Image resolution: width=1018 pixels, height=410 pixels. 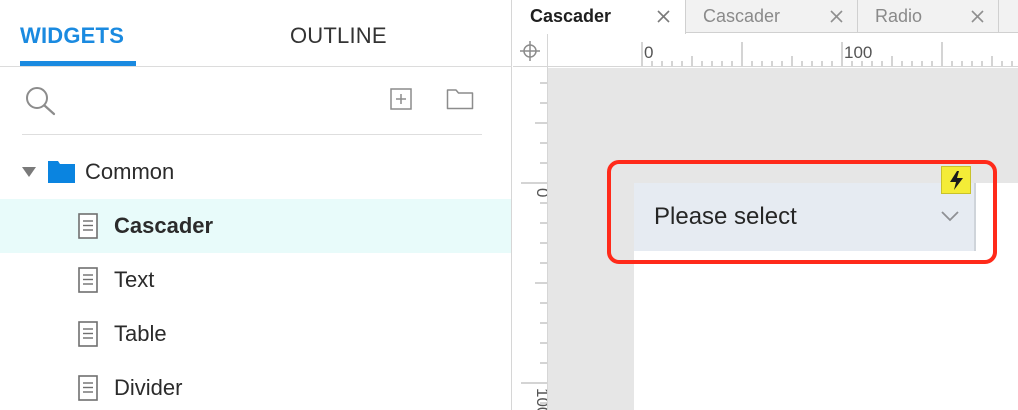 I want to click on ruler-label-0-vertical: 0, so click(x=540, y=192).